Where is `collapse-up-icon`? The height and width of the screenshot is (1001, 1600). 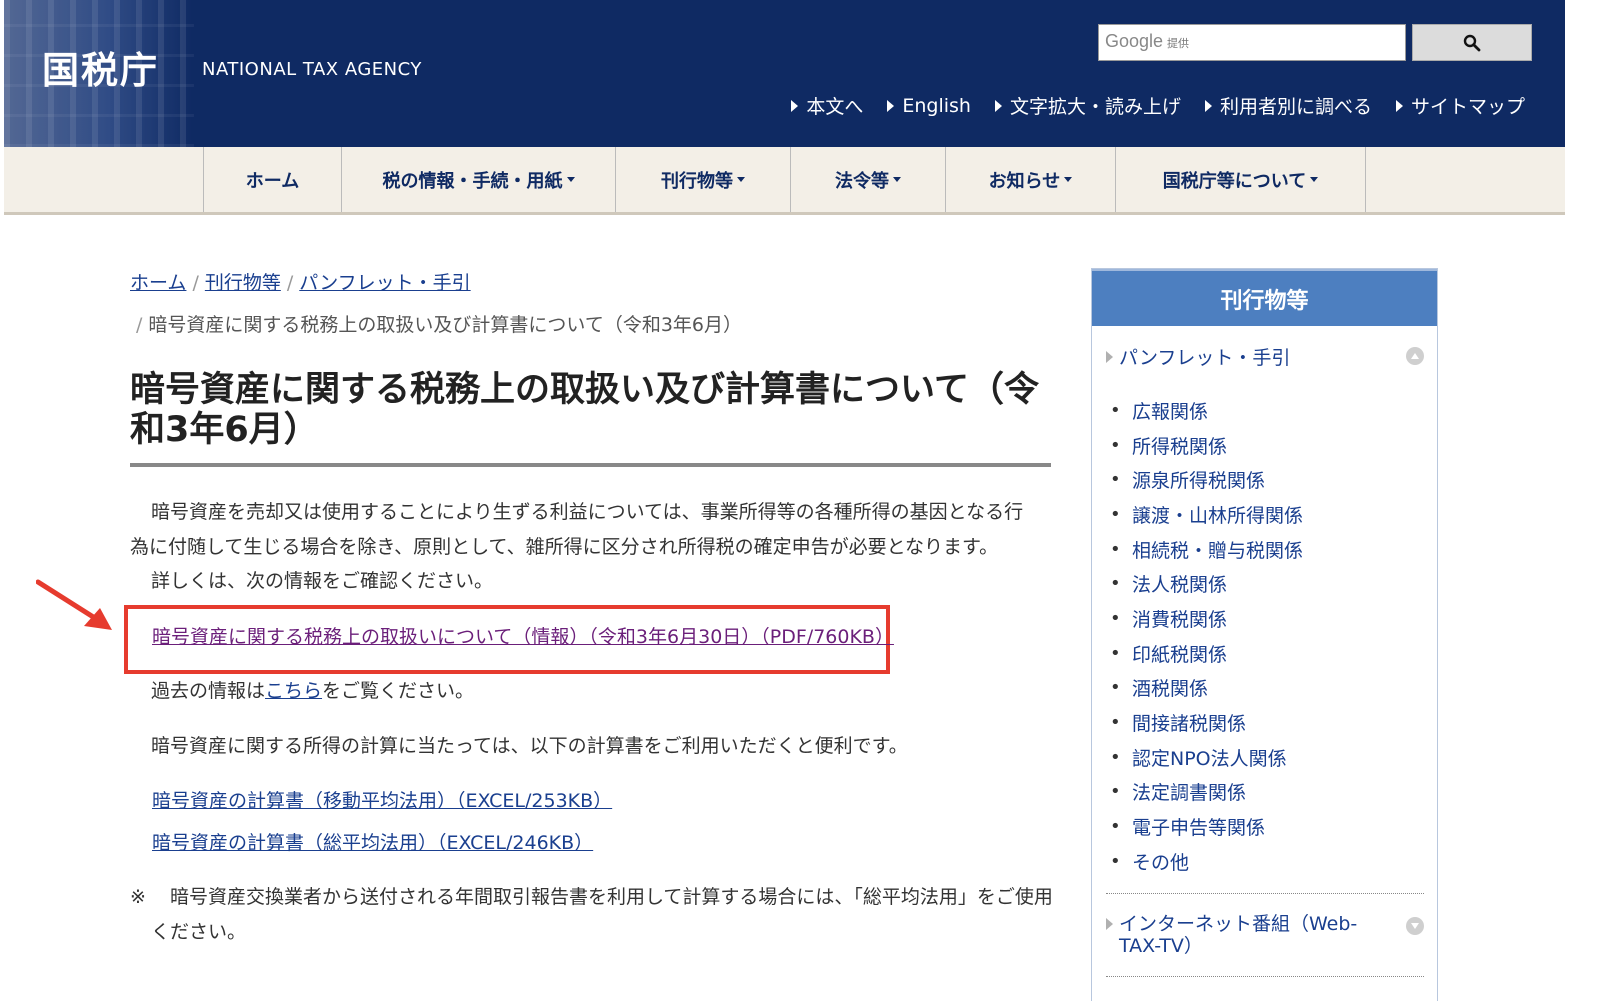 collapse-up-icon is located at coordinates (1415, 356).